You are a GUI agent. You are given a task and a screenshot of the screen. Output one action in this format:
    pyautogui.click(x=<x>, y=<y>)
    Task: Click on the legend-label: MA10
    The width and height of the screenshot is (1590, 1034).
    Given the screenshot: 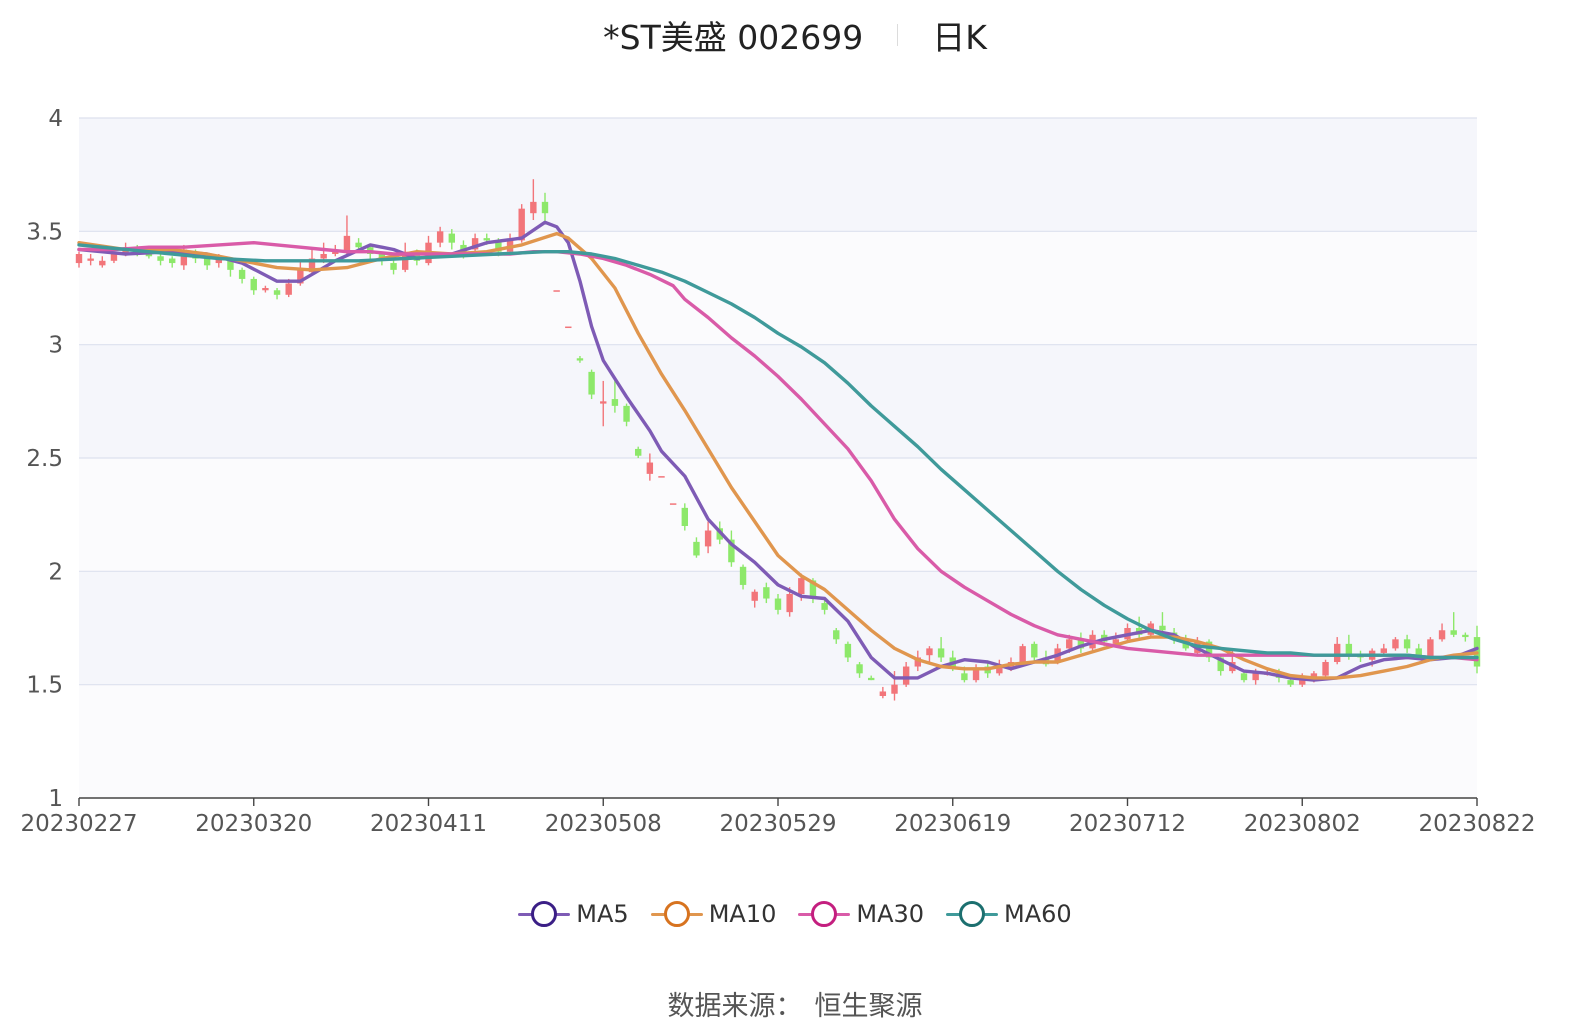 What is the action you would take?
    pyautogui.click(x=742, y=914)
    